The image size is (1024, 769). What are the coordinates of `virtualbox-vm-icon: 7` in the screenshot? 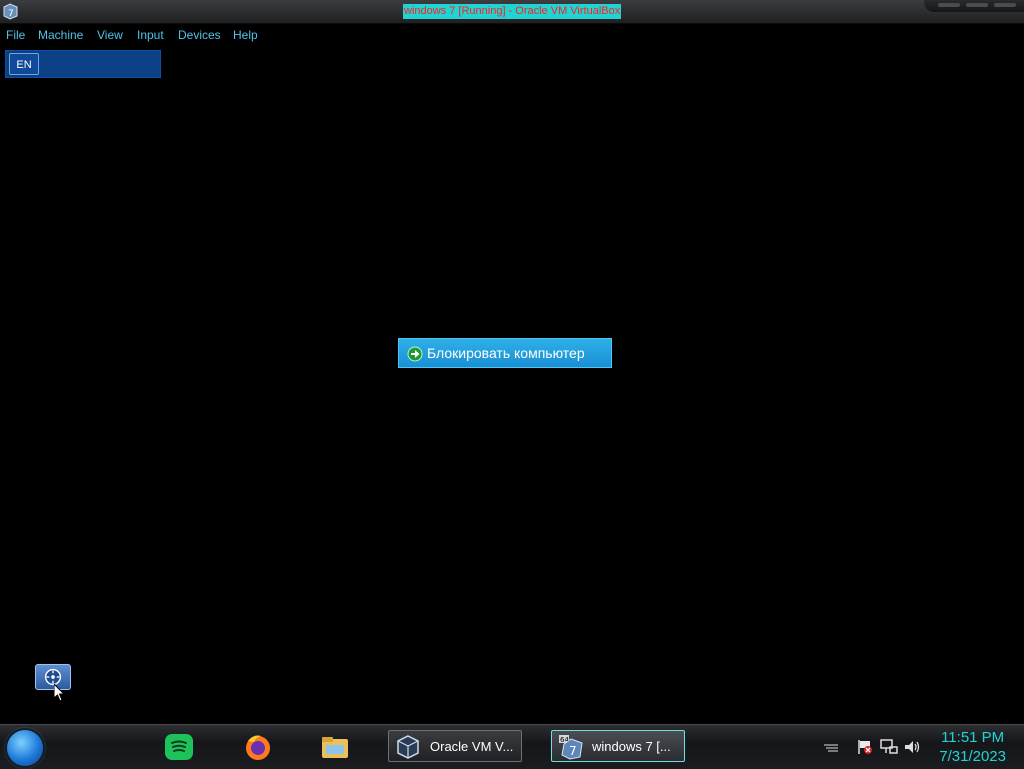 It's located at (10, 11).